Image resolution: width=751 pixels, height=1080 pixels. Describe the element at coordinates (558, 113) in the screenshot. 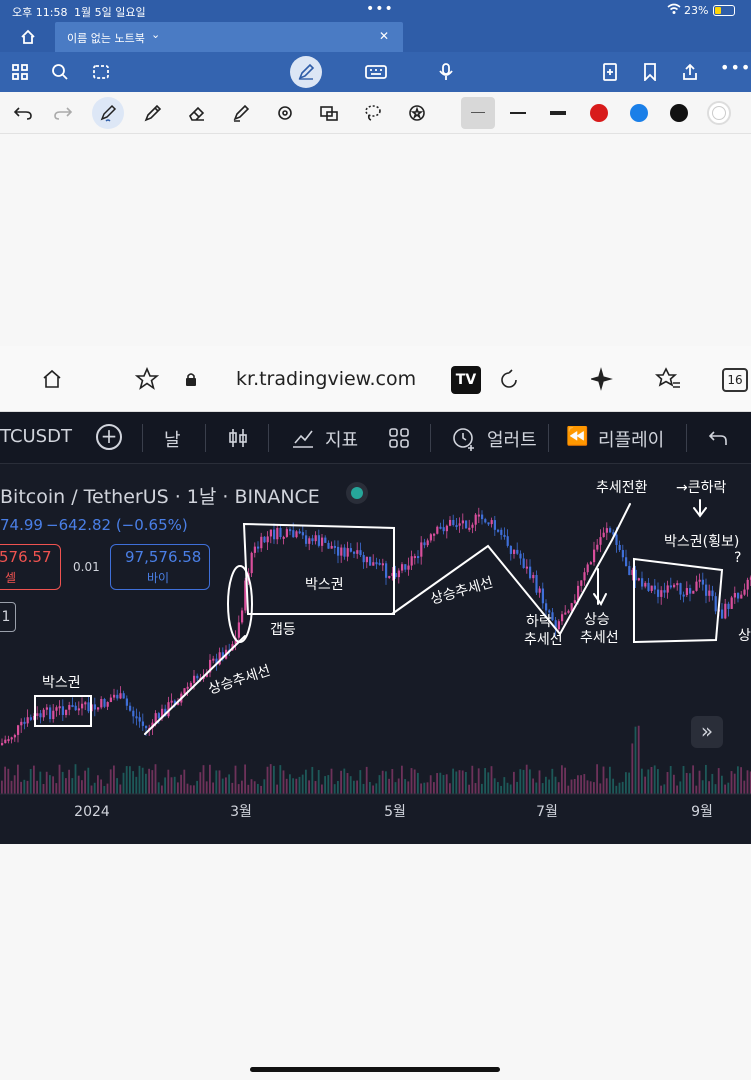

I see `stroke-thick-button` at that location.